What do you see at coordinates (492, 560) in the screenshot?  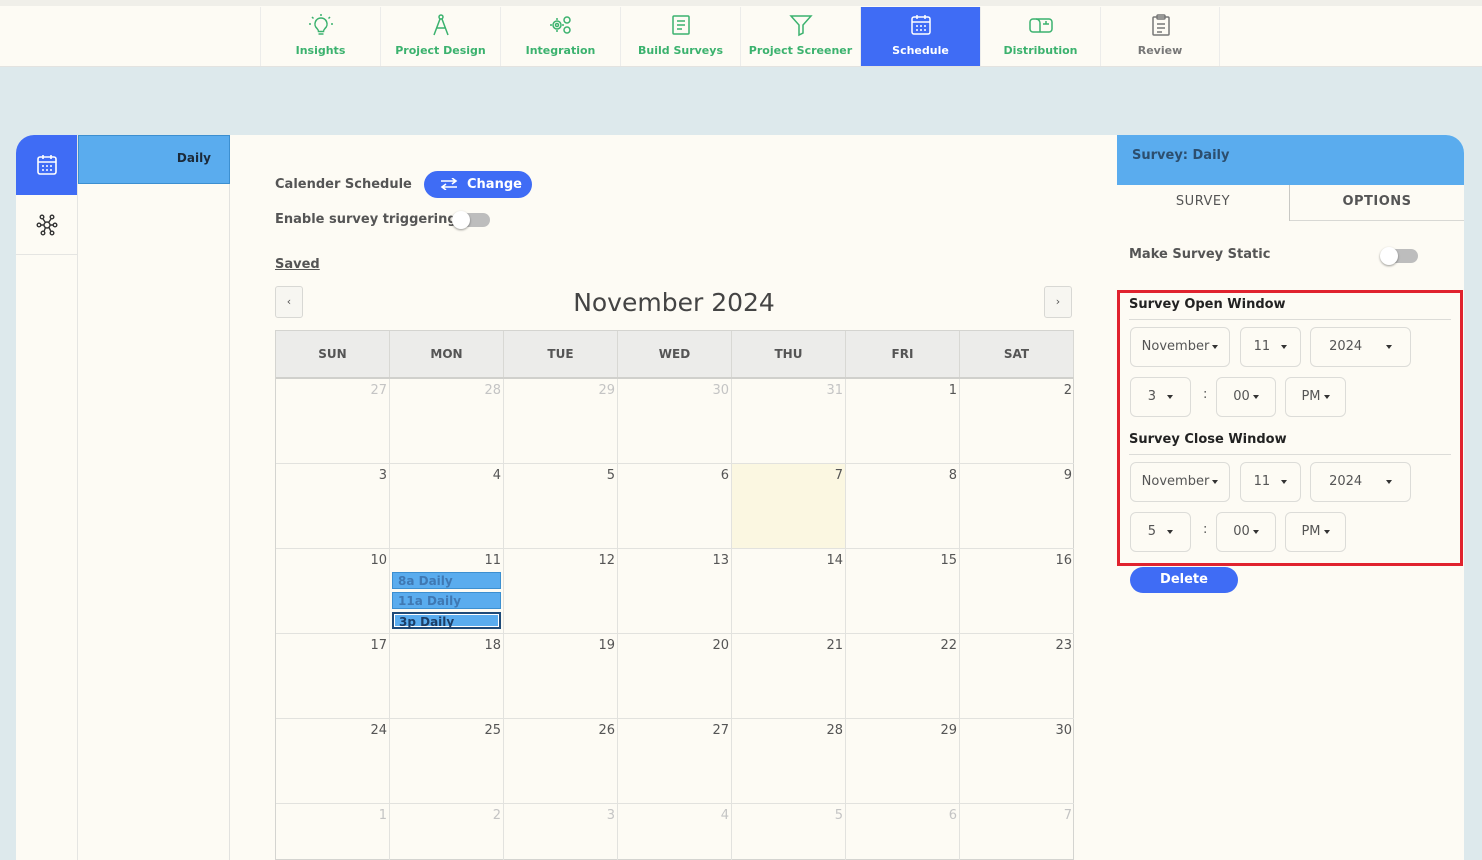 I see `day-number: 11` at bounding box center [492, 560].